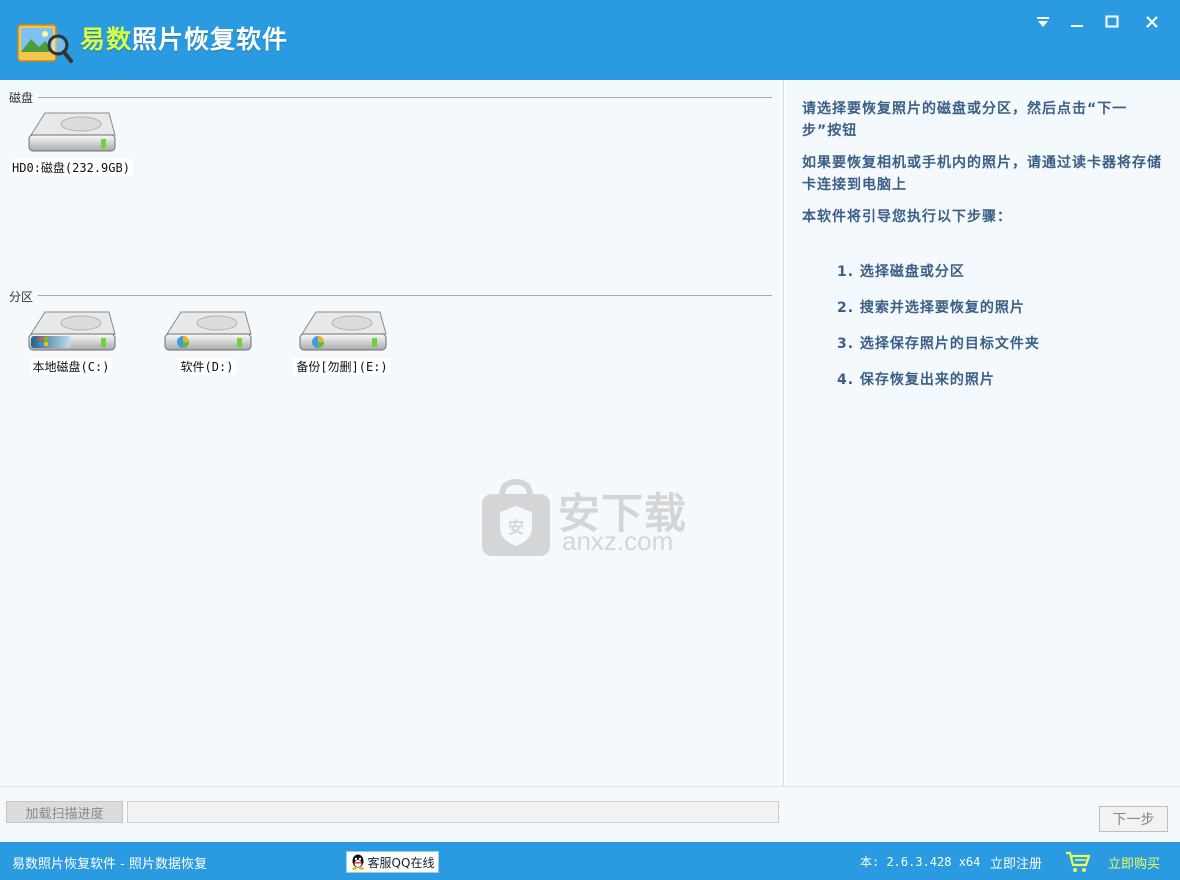 The width and height of the screenshot is (1180, 880). Describe the element at coordinates (1077, 22) in the screenshot. I see `minimize-button` at that location.